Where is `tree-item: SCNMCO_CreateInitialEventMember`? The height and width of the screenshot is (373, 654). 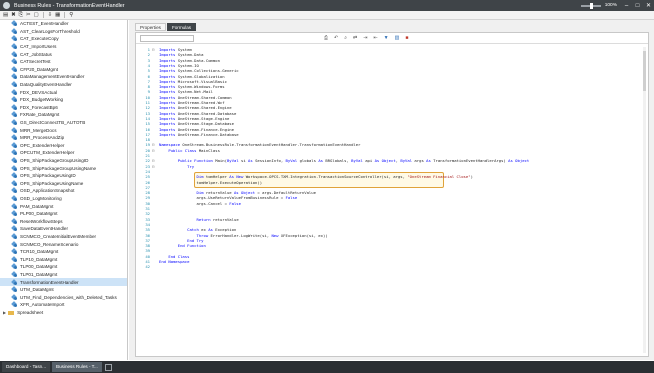
tree-item: SCNMCO_CreateInitialEventMember is located at coordinates (63, 237).